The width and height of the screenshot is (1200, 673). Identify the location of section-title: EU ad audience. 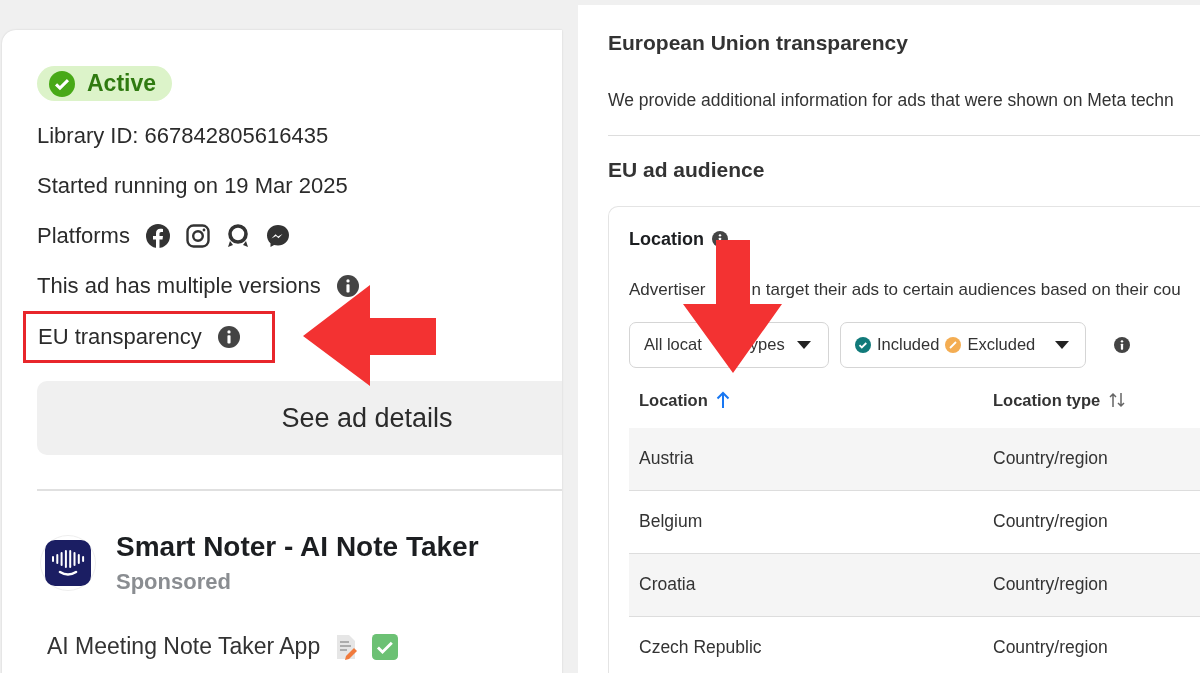
(687, 169).